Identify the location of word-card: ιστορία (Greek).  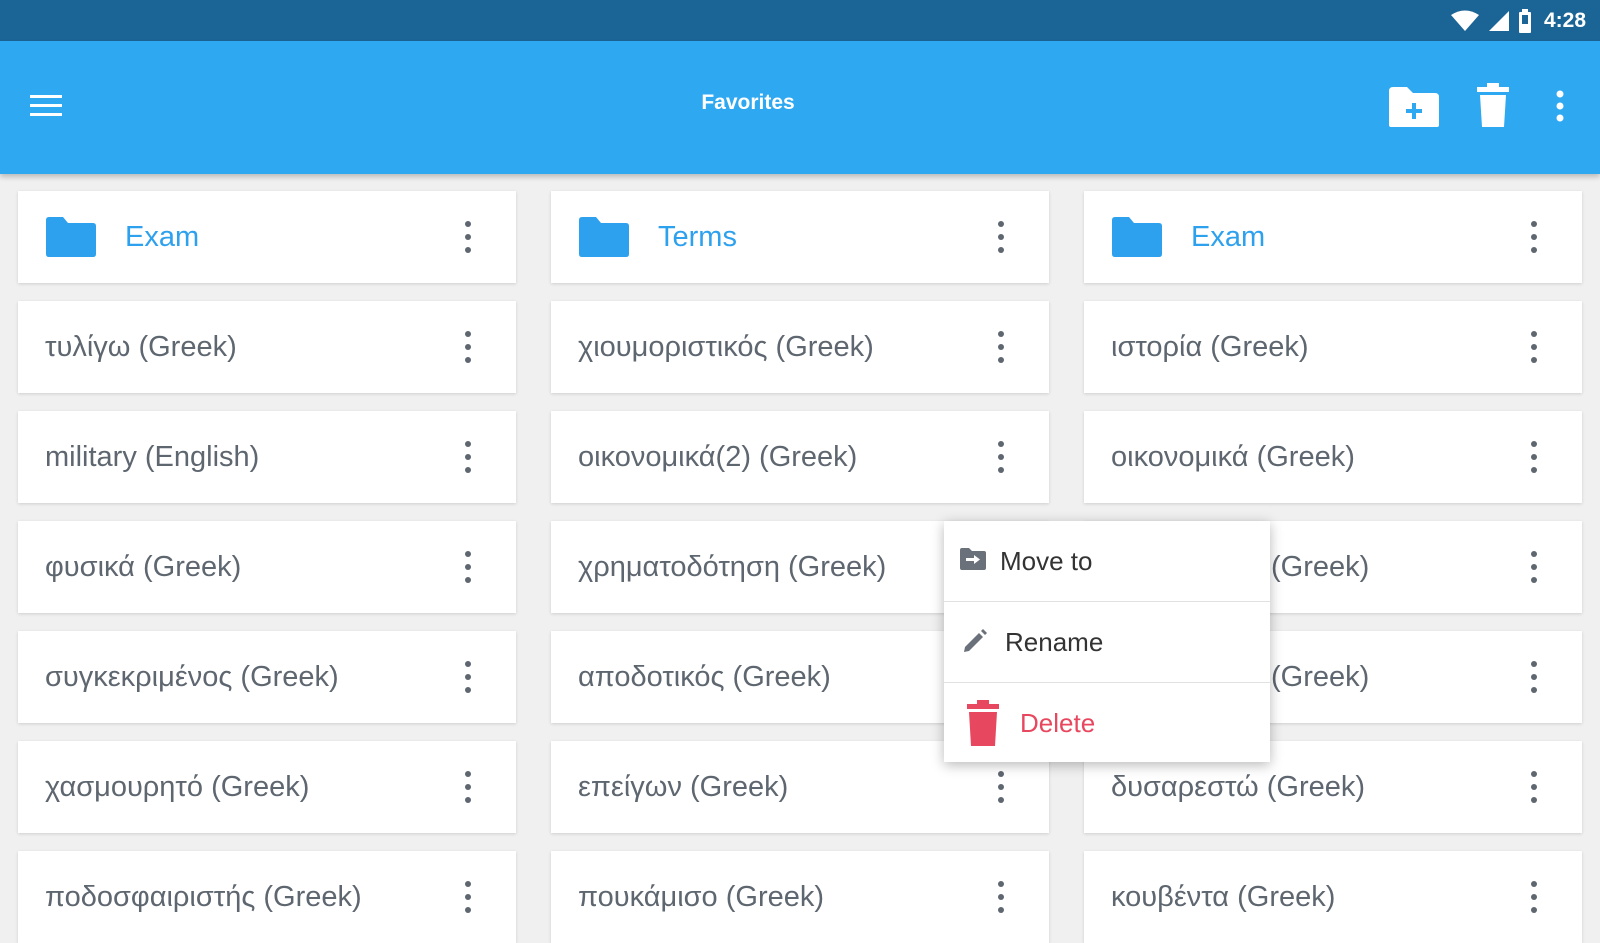
(1333, 347).